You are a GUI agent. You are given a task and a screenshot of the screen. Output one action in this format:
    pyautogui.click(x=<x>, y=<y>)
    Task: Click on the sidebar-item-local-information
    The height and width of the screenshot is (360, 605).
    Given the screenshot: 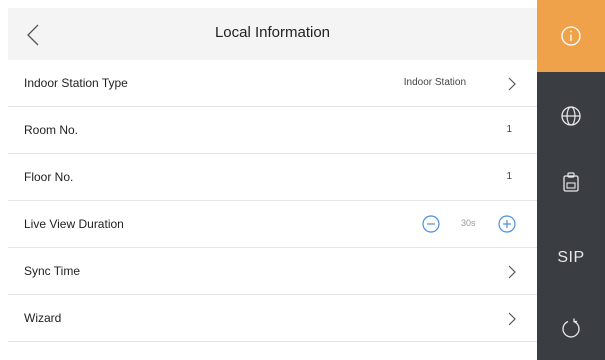 What is the action you would take?
    pyautogui.click(x=571, y=36)
    